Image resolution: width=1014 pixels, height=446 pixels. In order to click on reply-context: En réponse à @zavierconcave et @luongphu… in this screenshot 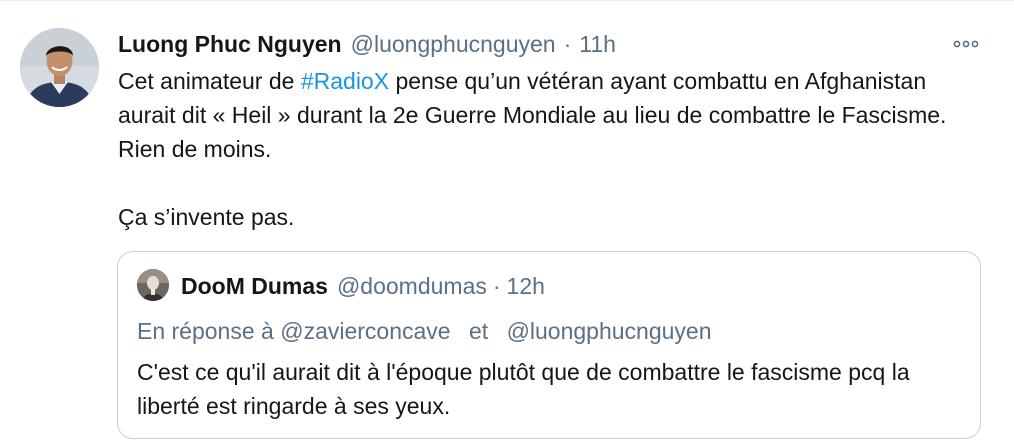, I will do `click(424, 331)`.